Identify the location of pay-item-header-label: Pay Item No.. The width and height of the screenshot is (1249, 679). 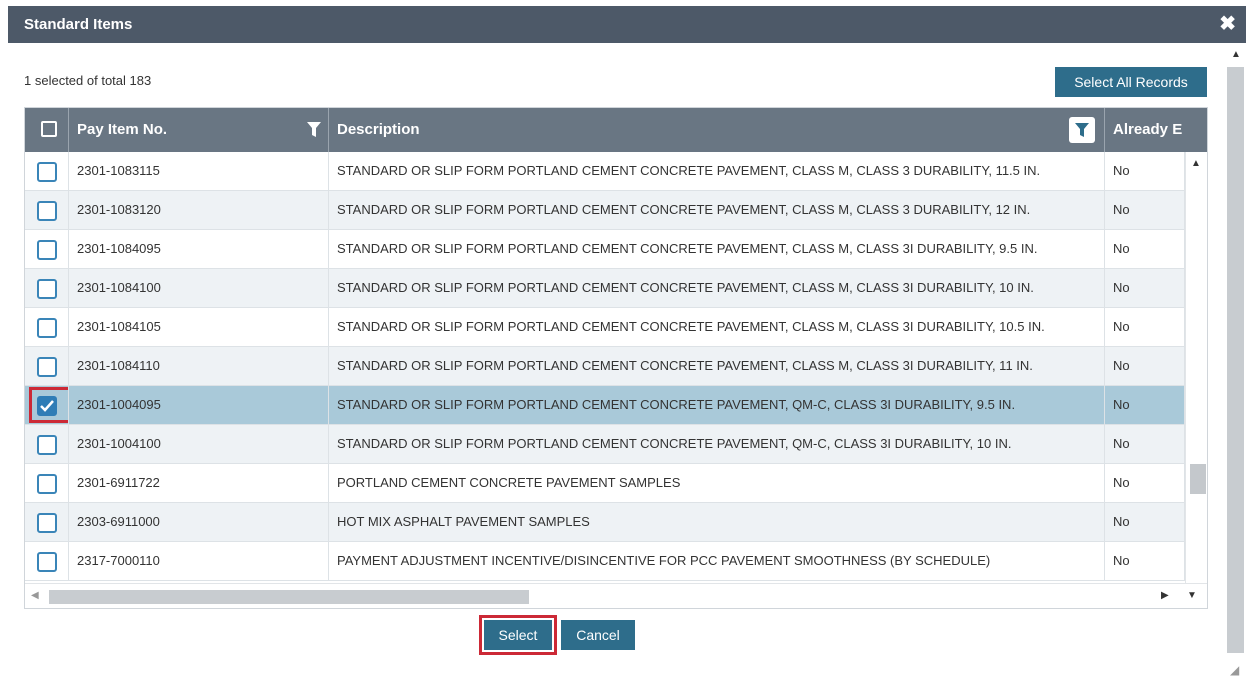
(122, 129).